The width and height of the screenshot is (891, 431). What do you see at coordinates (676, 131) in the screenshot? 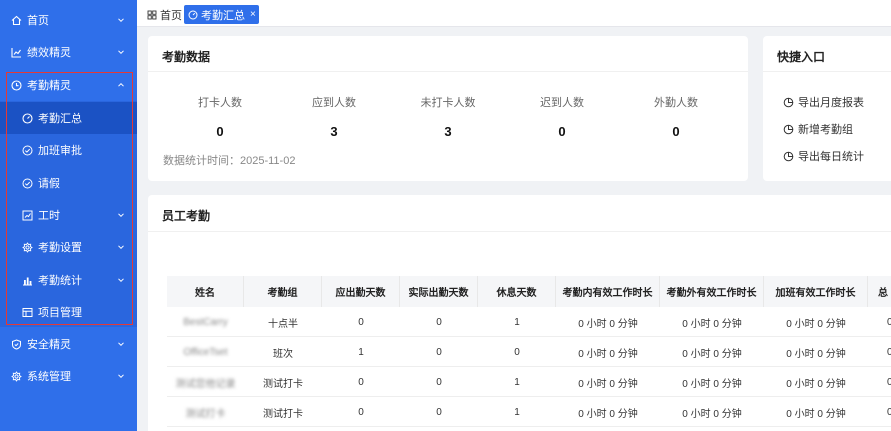
I see `stat-value: 0` at bounding box center [676, 131].